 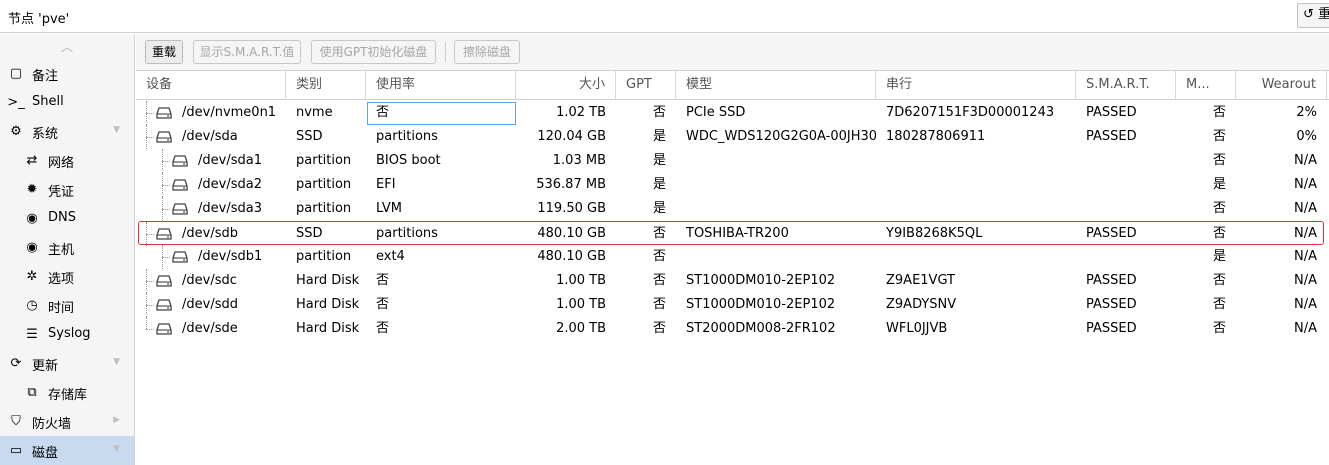 What do you see at coordinates (229, 112) in the screenshot?
I see `cell-device: /dev/nvme0n1` at bounding box center [229, 112].